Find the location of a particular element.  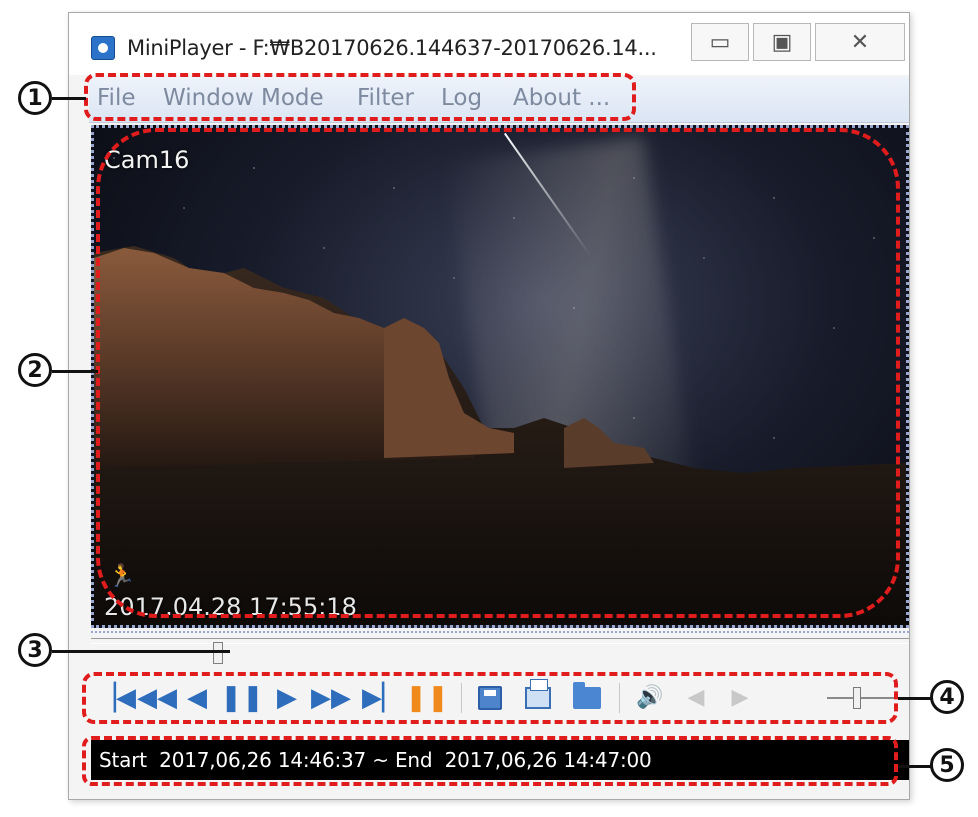

callout-number-4: 4 is located at coordinates (947, 697).